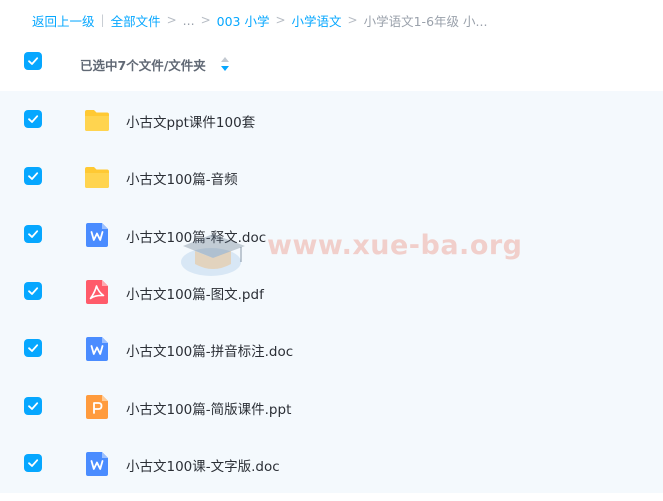 The image size is (663, 501). Describe the element at coordinates (143, 65) in the screenshot. I see `selection-count: 已选中7个文件/文件夹` at that location.